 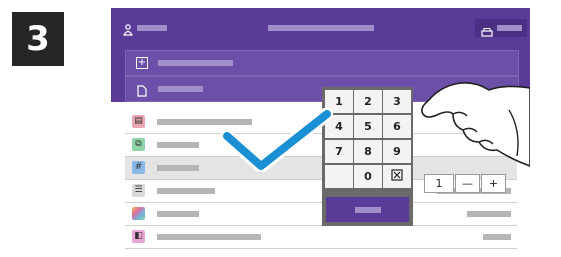 I want to click on key-8: 8, so click(x=368, y=151).